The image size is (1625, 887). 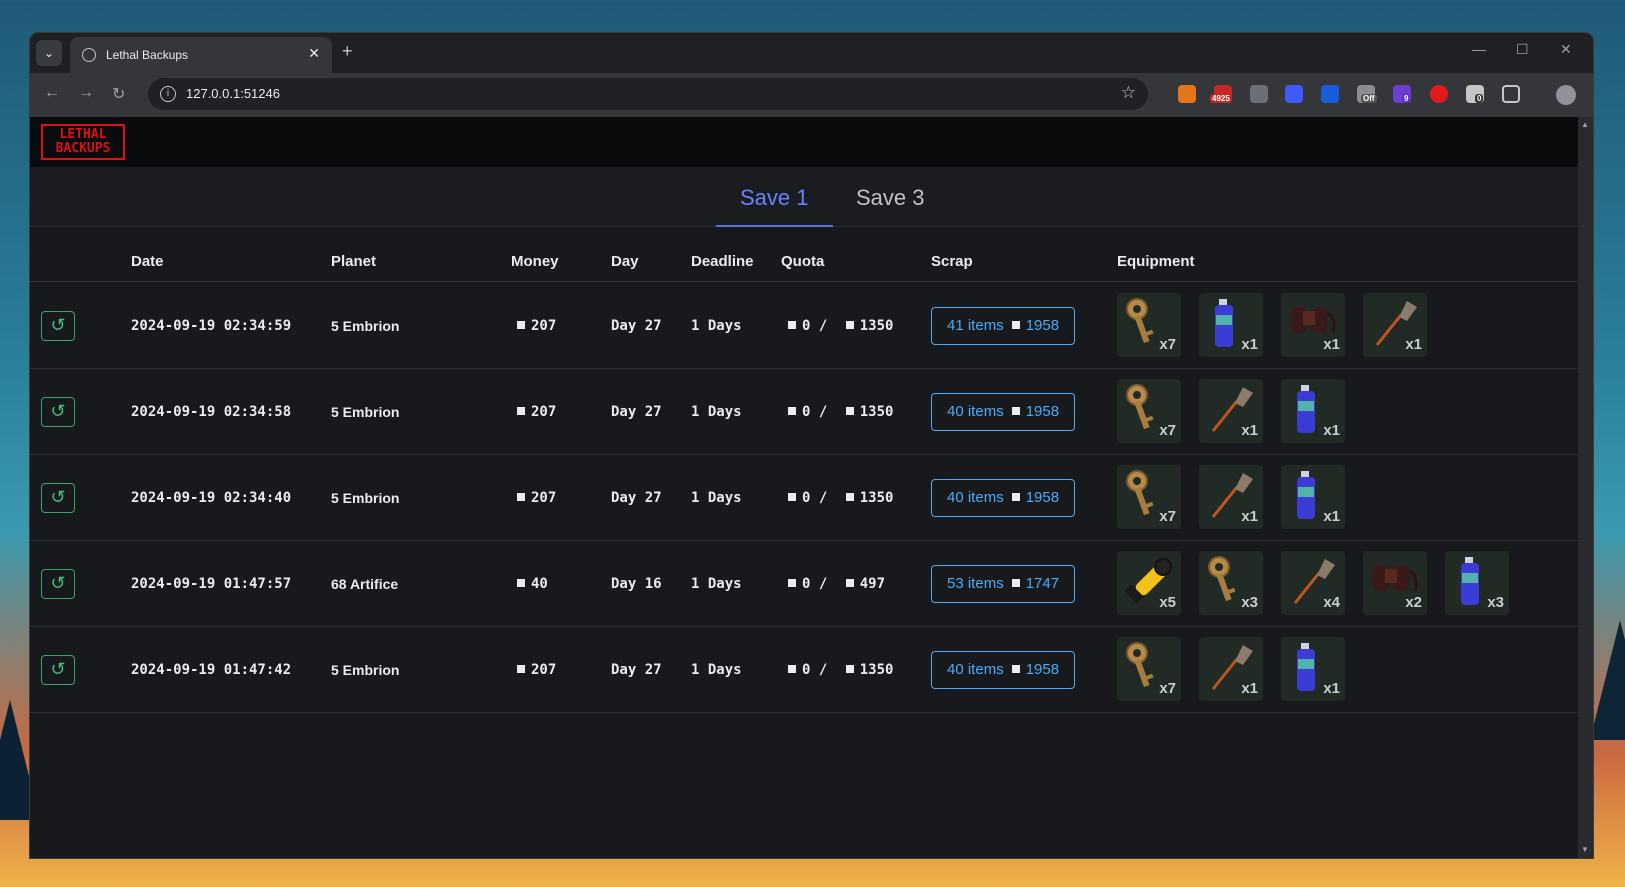 I want to click on row-day: Day 27, so click(x=636, y=412).